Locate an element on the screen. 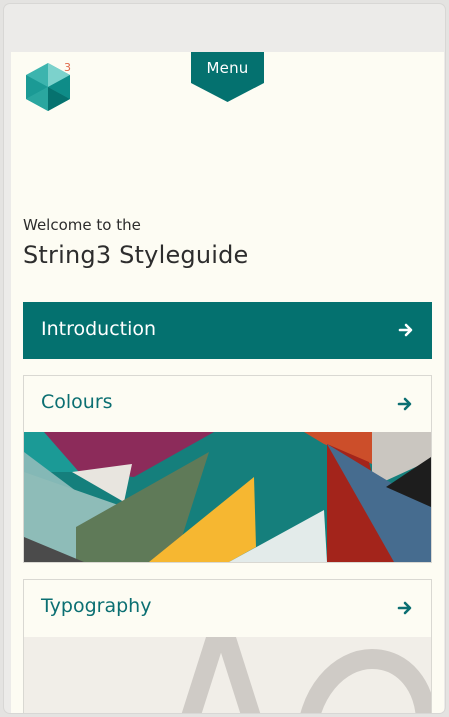 The image size is (449, 717). colours-label: Colours is located at coordinates (77, 402).